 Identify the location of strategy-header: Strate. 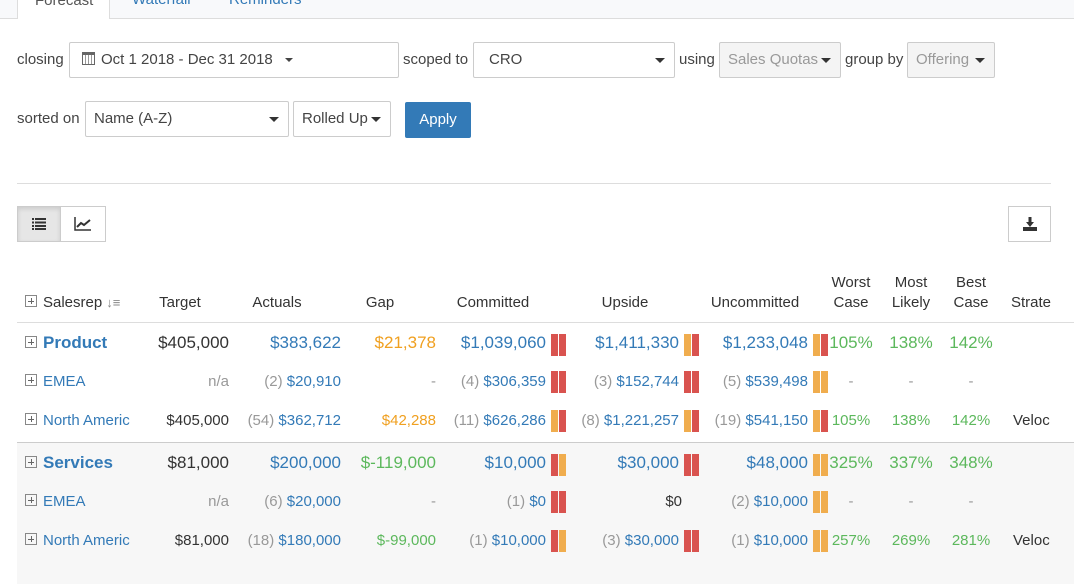
(1031, 302).